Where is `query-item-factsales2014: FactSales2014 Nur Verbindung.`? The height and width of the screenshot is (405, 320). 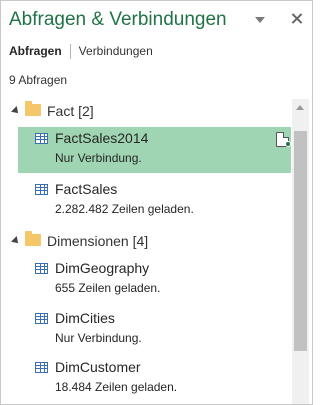 query-item-factsales2014: FactSales2014 Nur Verbindung. is located at coordinates (154, 150).